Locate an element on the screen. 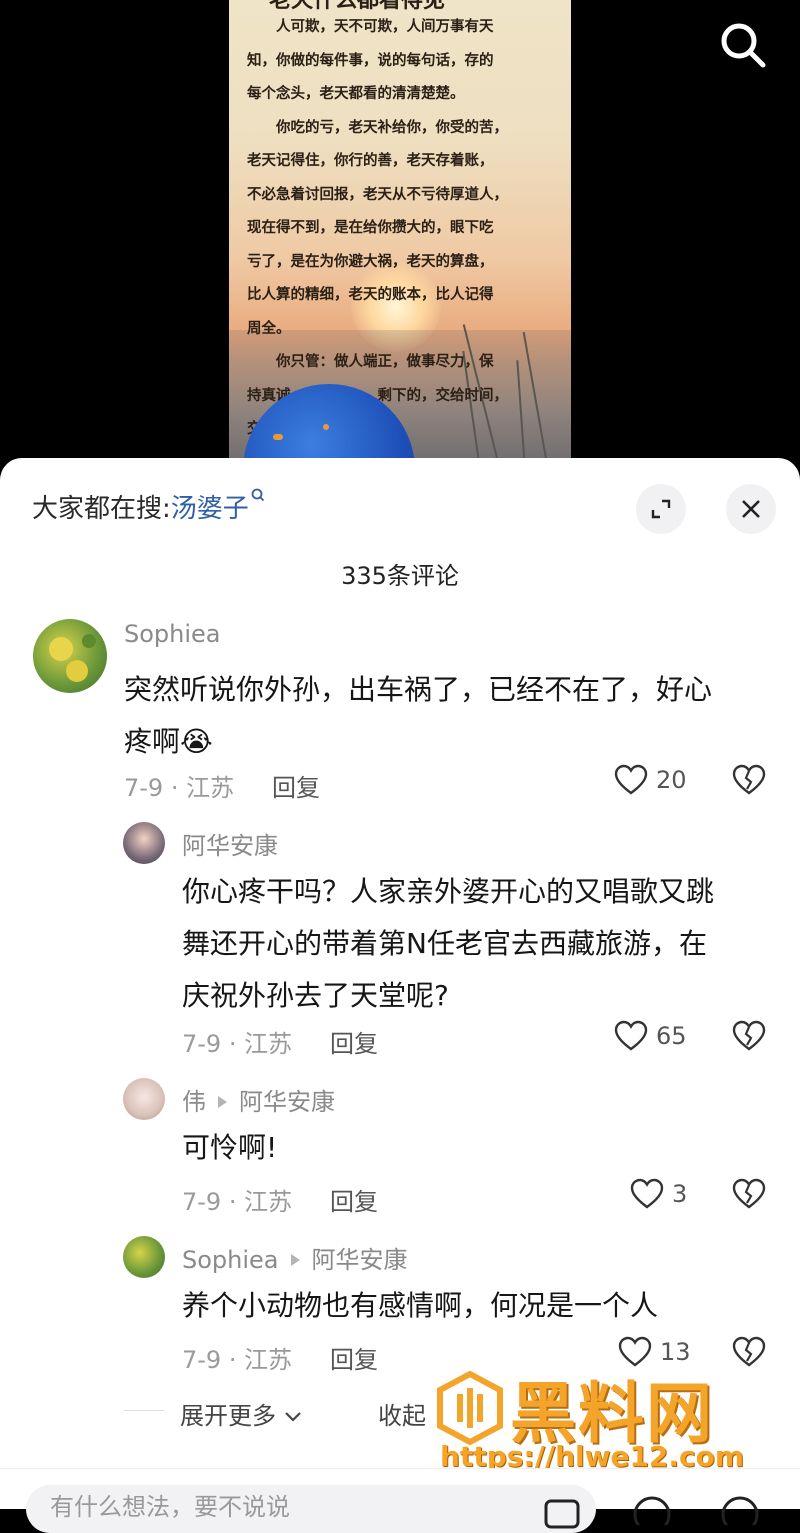  close-icon is located at coordinates (751, 509).